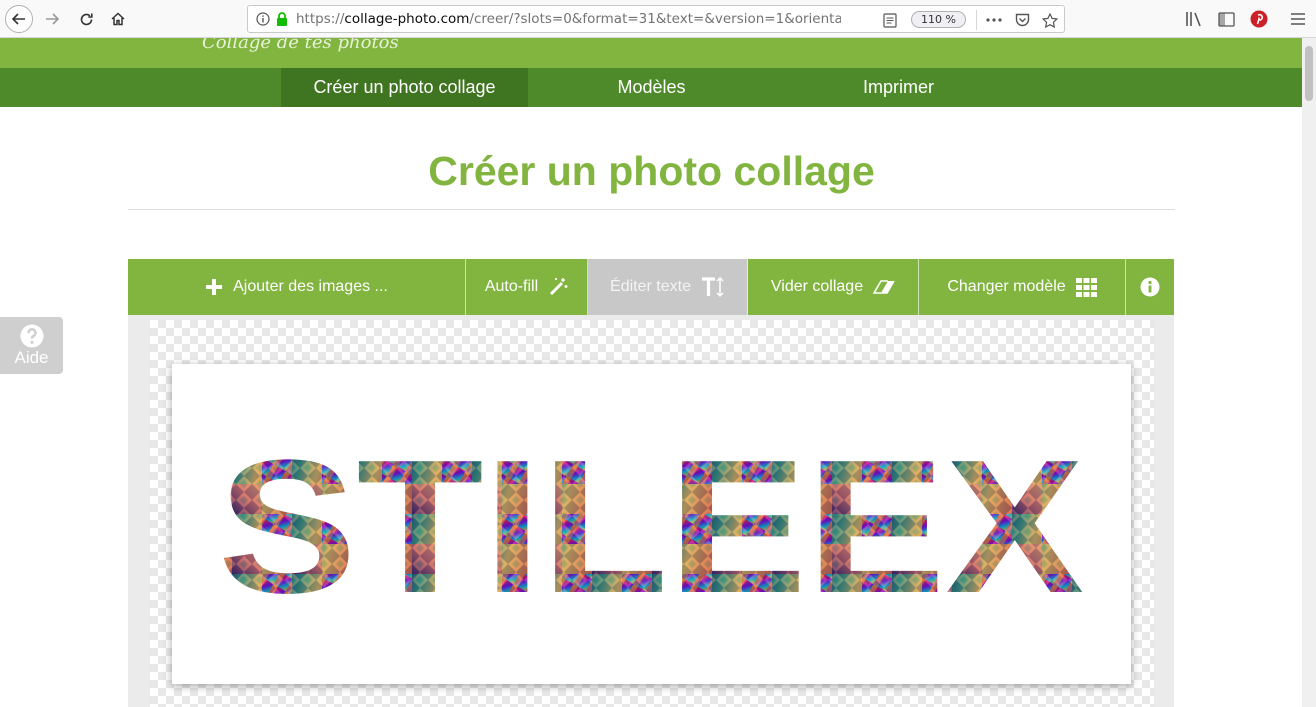 The height and width of the screenshot is (707, 1316). I want to click on hamburger-menu-icon, so click(1298, 19).